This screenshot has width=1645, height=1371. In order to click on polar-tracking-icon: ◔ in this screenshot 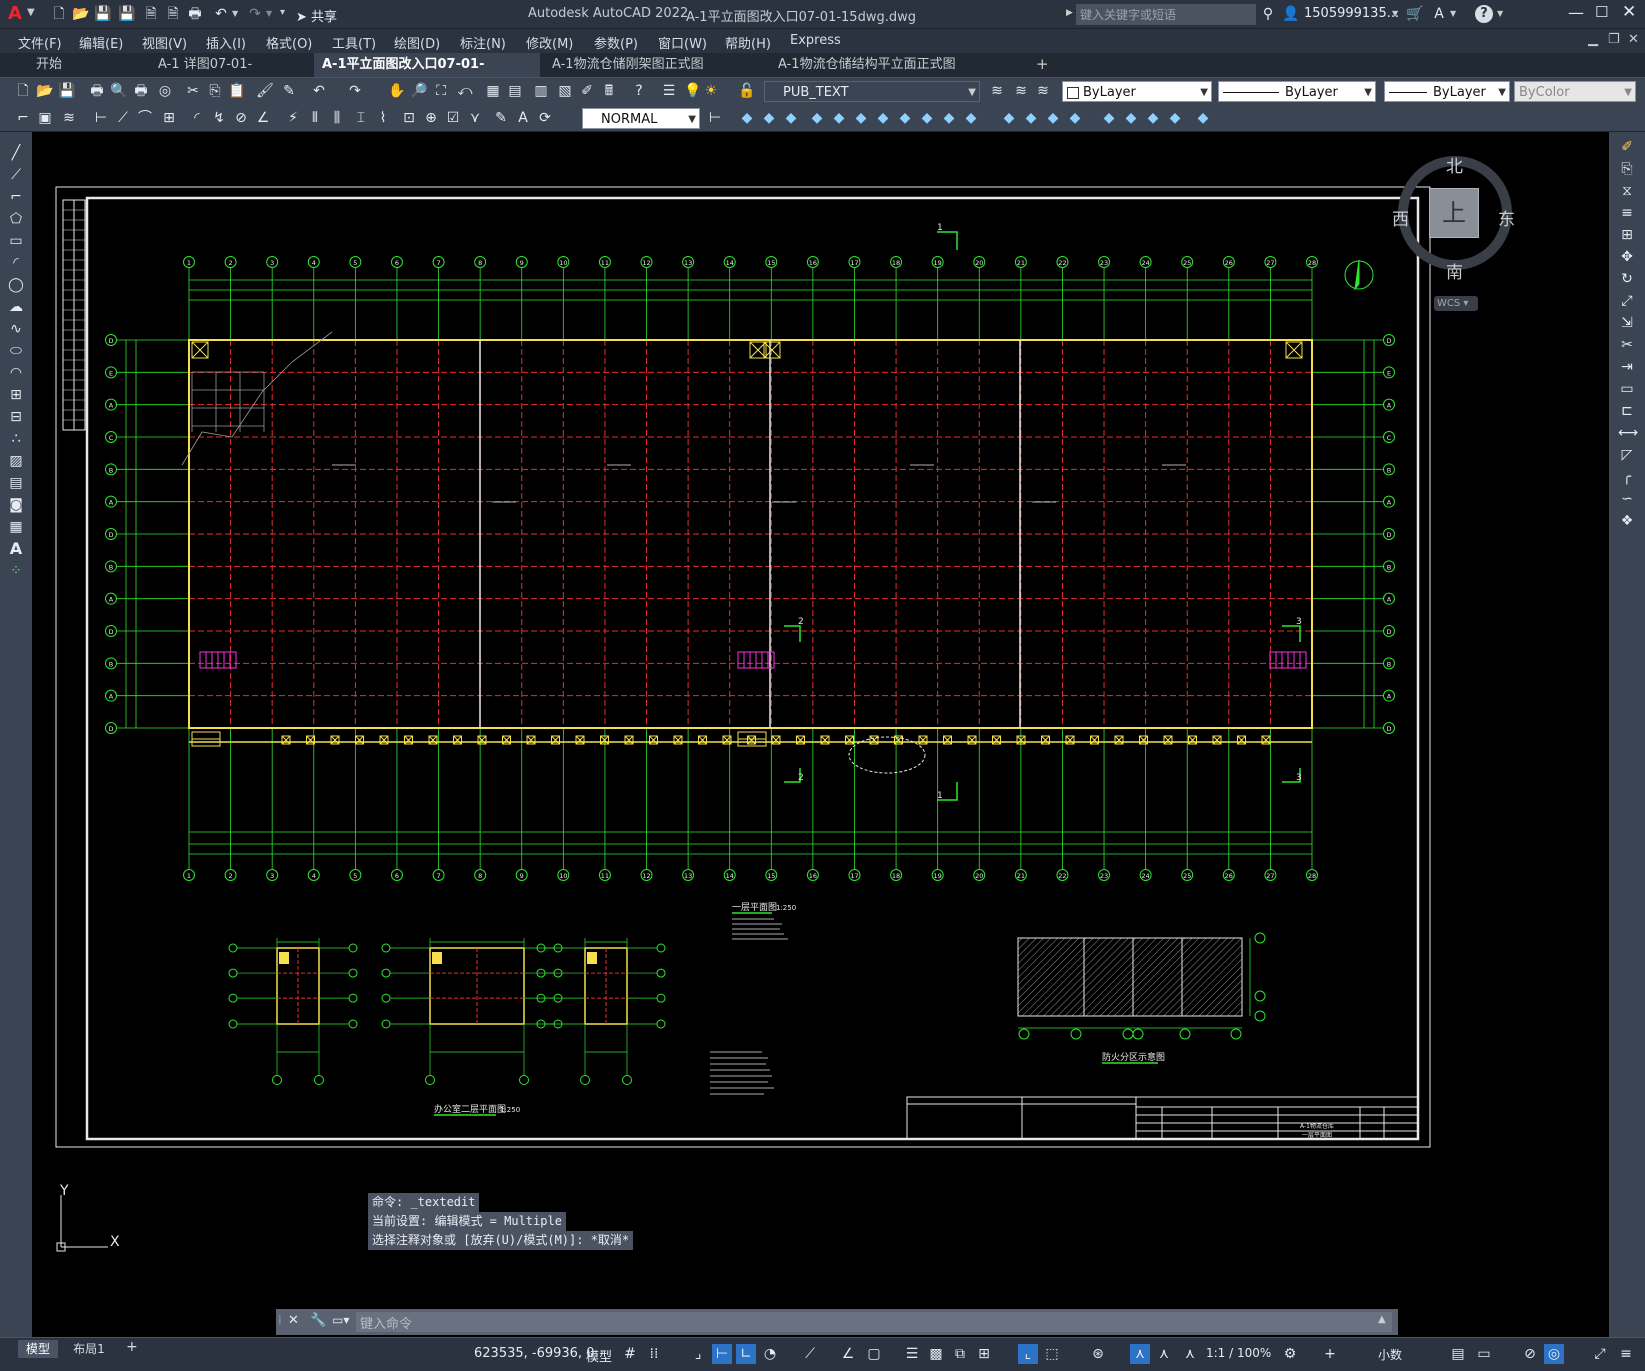, I will do `click(770, 1354)`.